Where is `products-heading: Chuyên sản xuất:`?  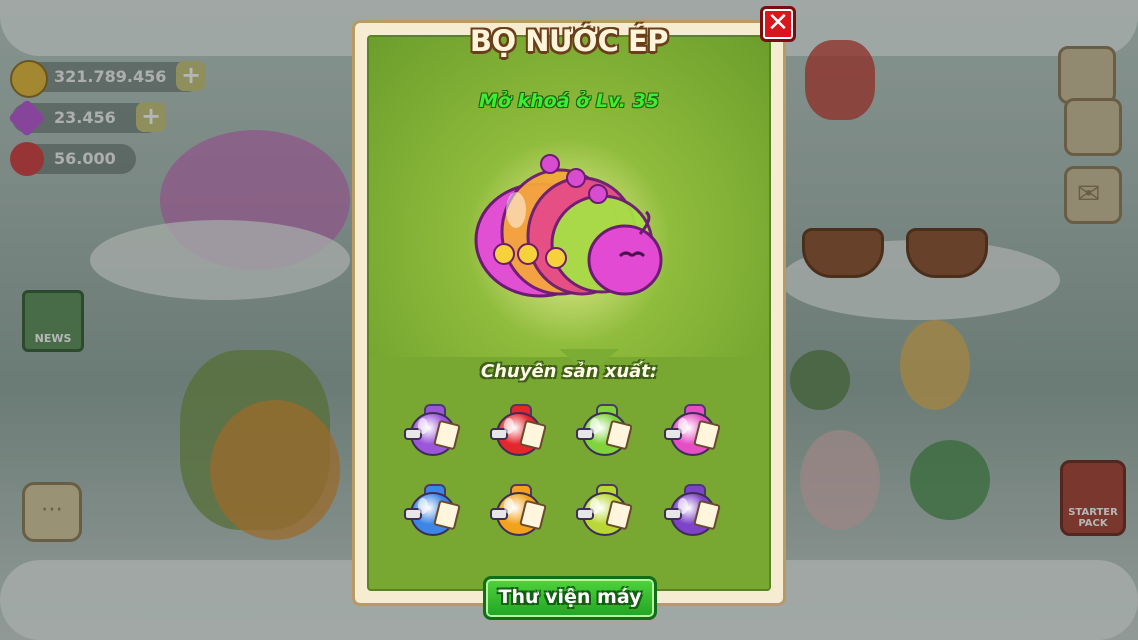
products-heading: Chuyên sản xuất: is located at coordinates (569, 371).